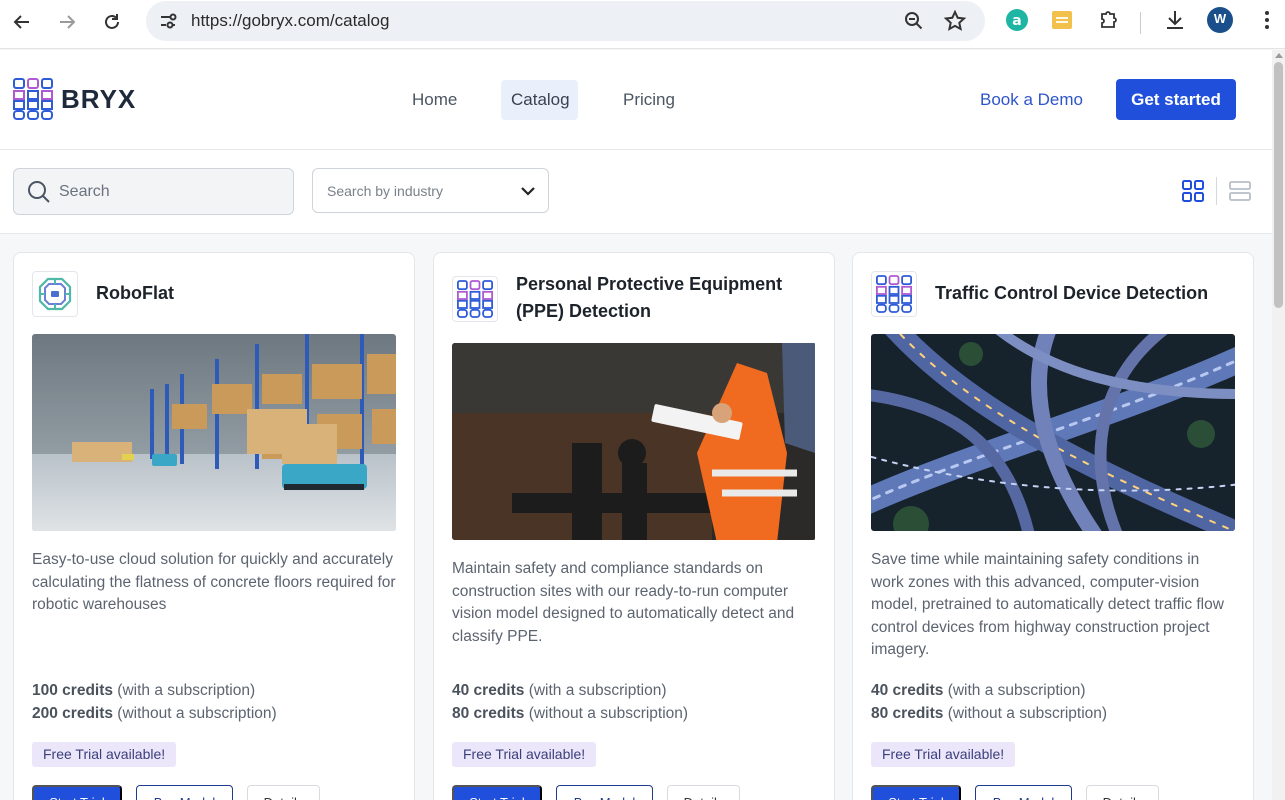 Image resolution: width=1285 pixels, height=800 pixels. Describe the element at coordinates (475, 299) in the screenshot. I see `ppe-product-icon` at that location.